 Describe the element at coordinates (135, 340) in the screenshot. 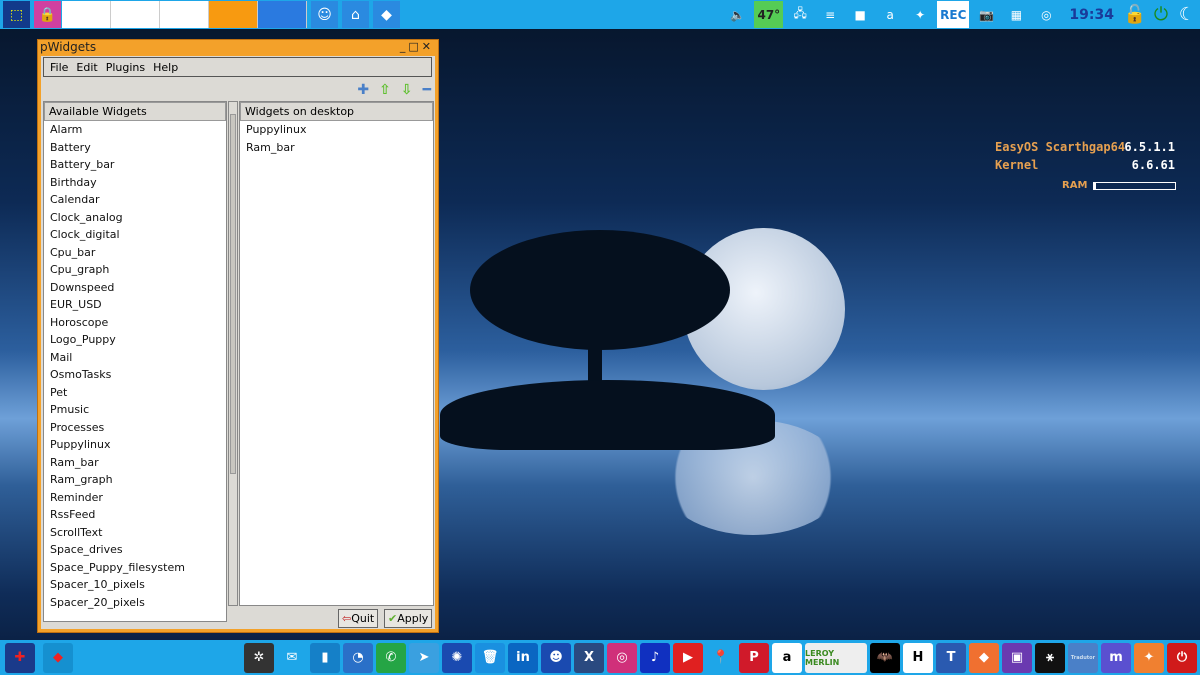

I see `list-item: Logo_Puppy` at that location.